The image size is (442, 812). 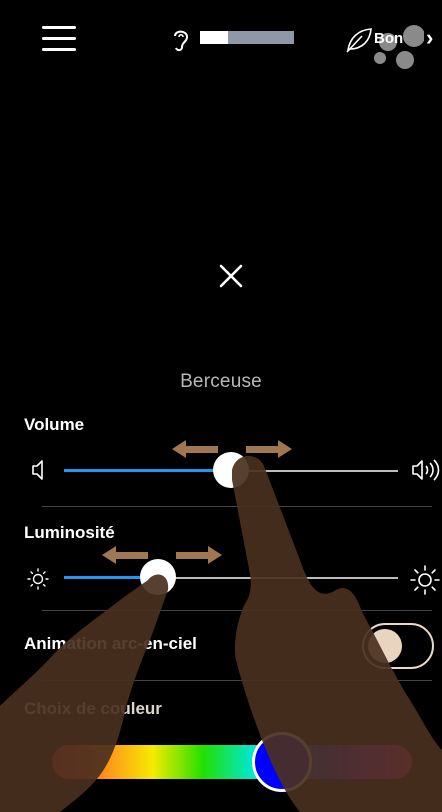 I want to click on sun-high-icon, so click(x=425, y=580).